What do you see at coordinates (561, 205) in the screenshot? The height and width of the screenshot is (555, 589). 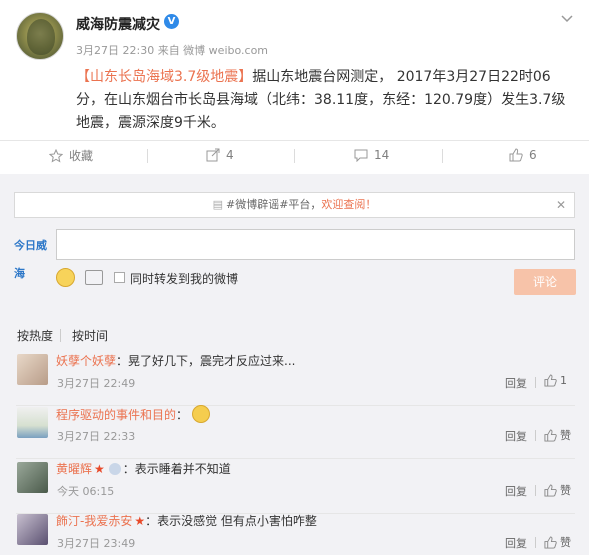 I see `close-icon: ✕` at bounding box center [561, 205].